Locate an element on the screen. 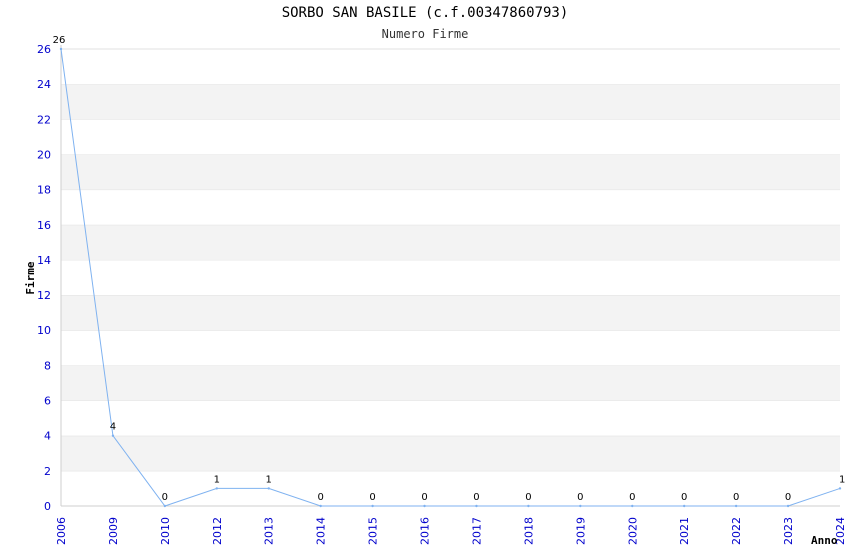  y-tick-label: 24 is located at coordinates (44, 84).